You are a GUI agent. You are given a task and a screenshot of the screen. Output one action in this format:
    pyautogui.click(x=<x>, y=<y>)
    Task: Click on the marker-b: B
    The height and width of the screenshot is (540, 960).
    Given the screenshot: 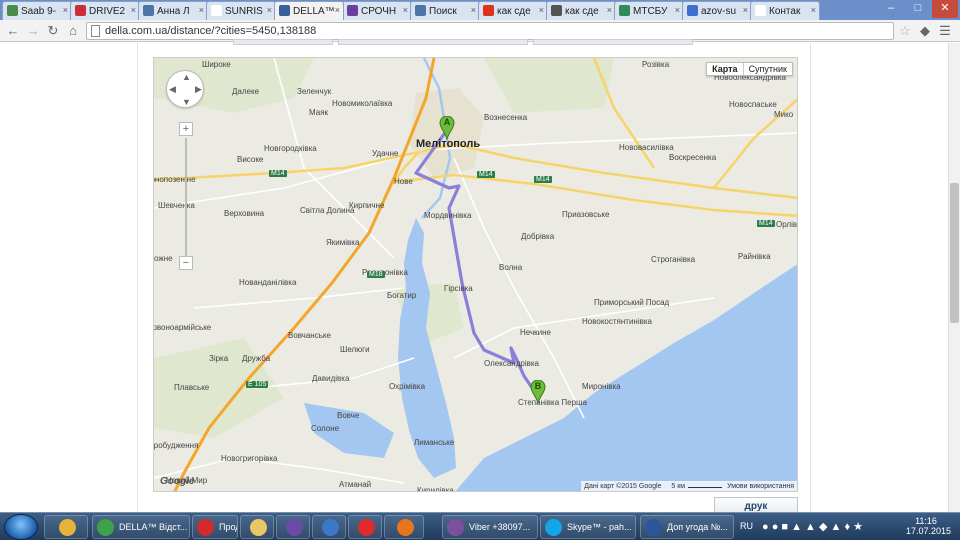 What is the action you would take?
    pyautogui.click(x=538, y=392)
    